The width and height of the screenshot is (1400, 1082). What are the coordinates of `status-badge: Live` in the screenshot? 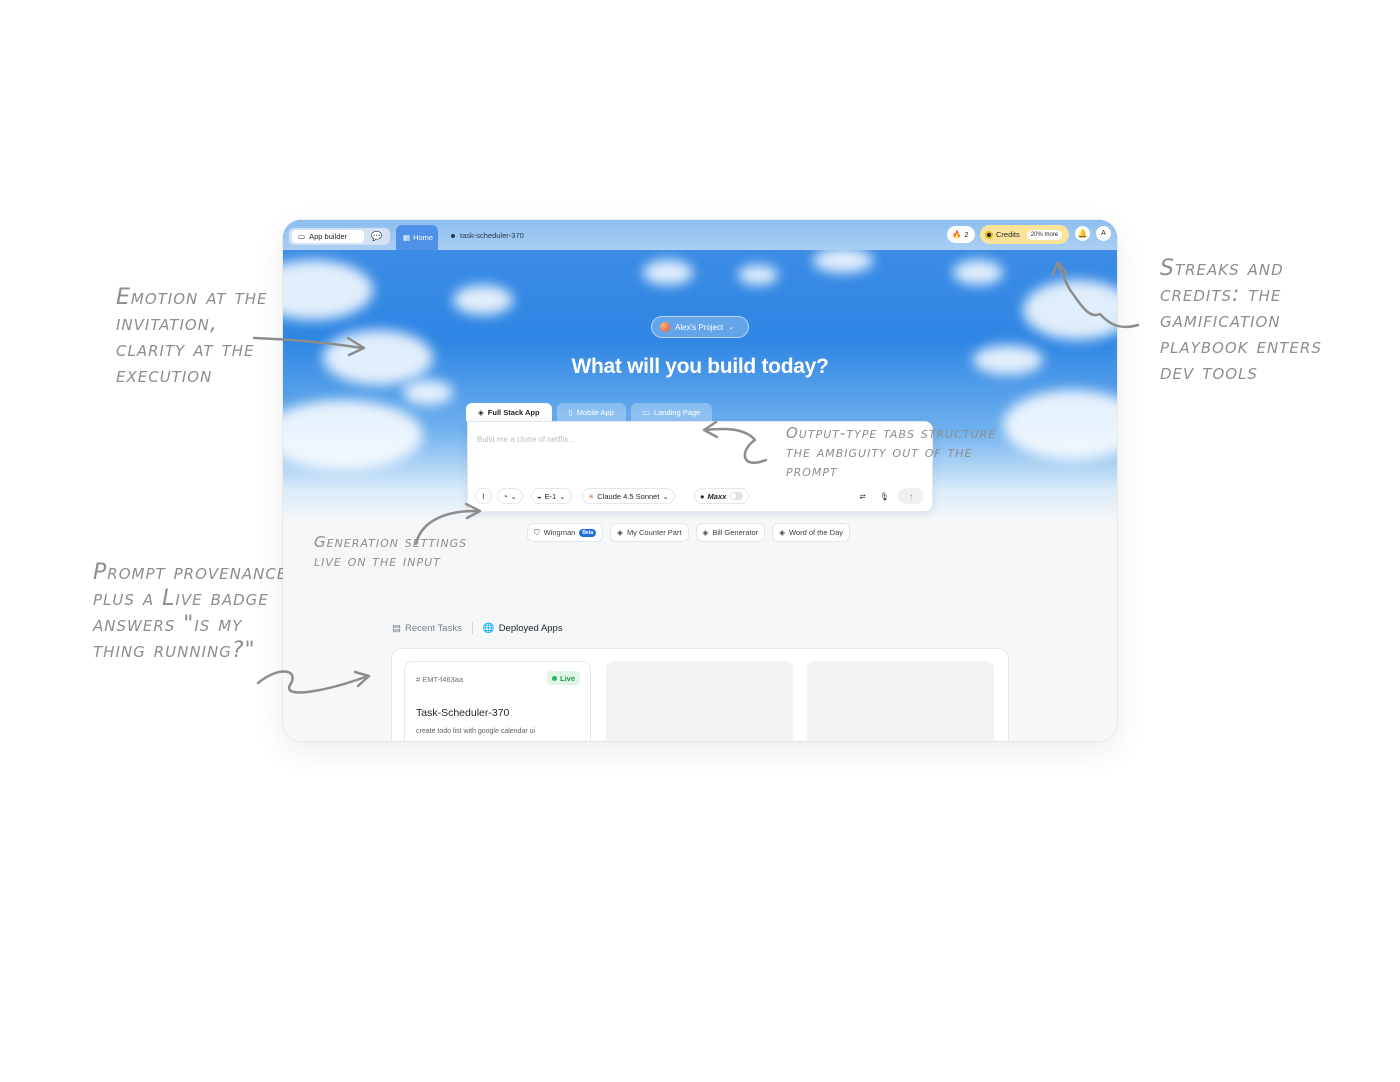 It's located at (563, 678).